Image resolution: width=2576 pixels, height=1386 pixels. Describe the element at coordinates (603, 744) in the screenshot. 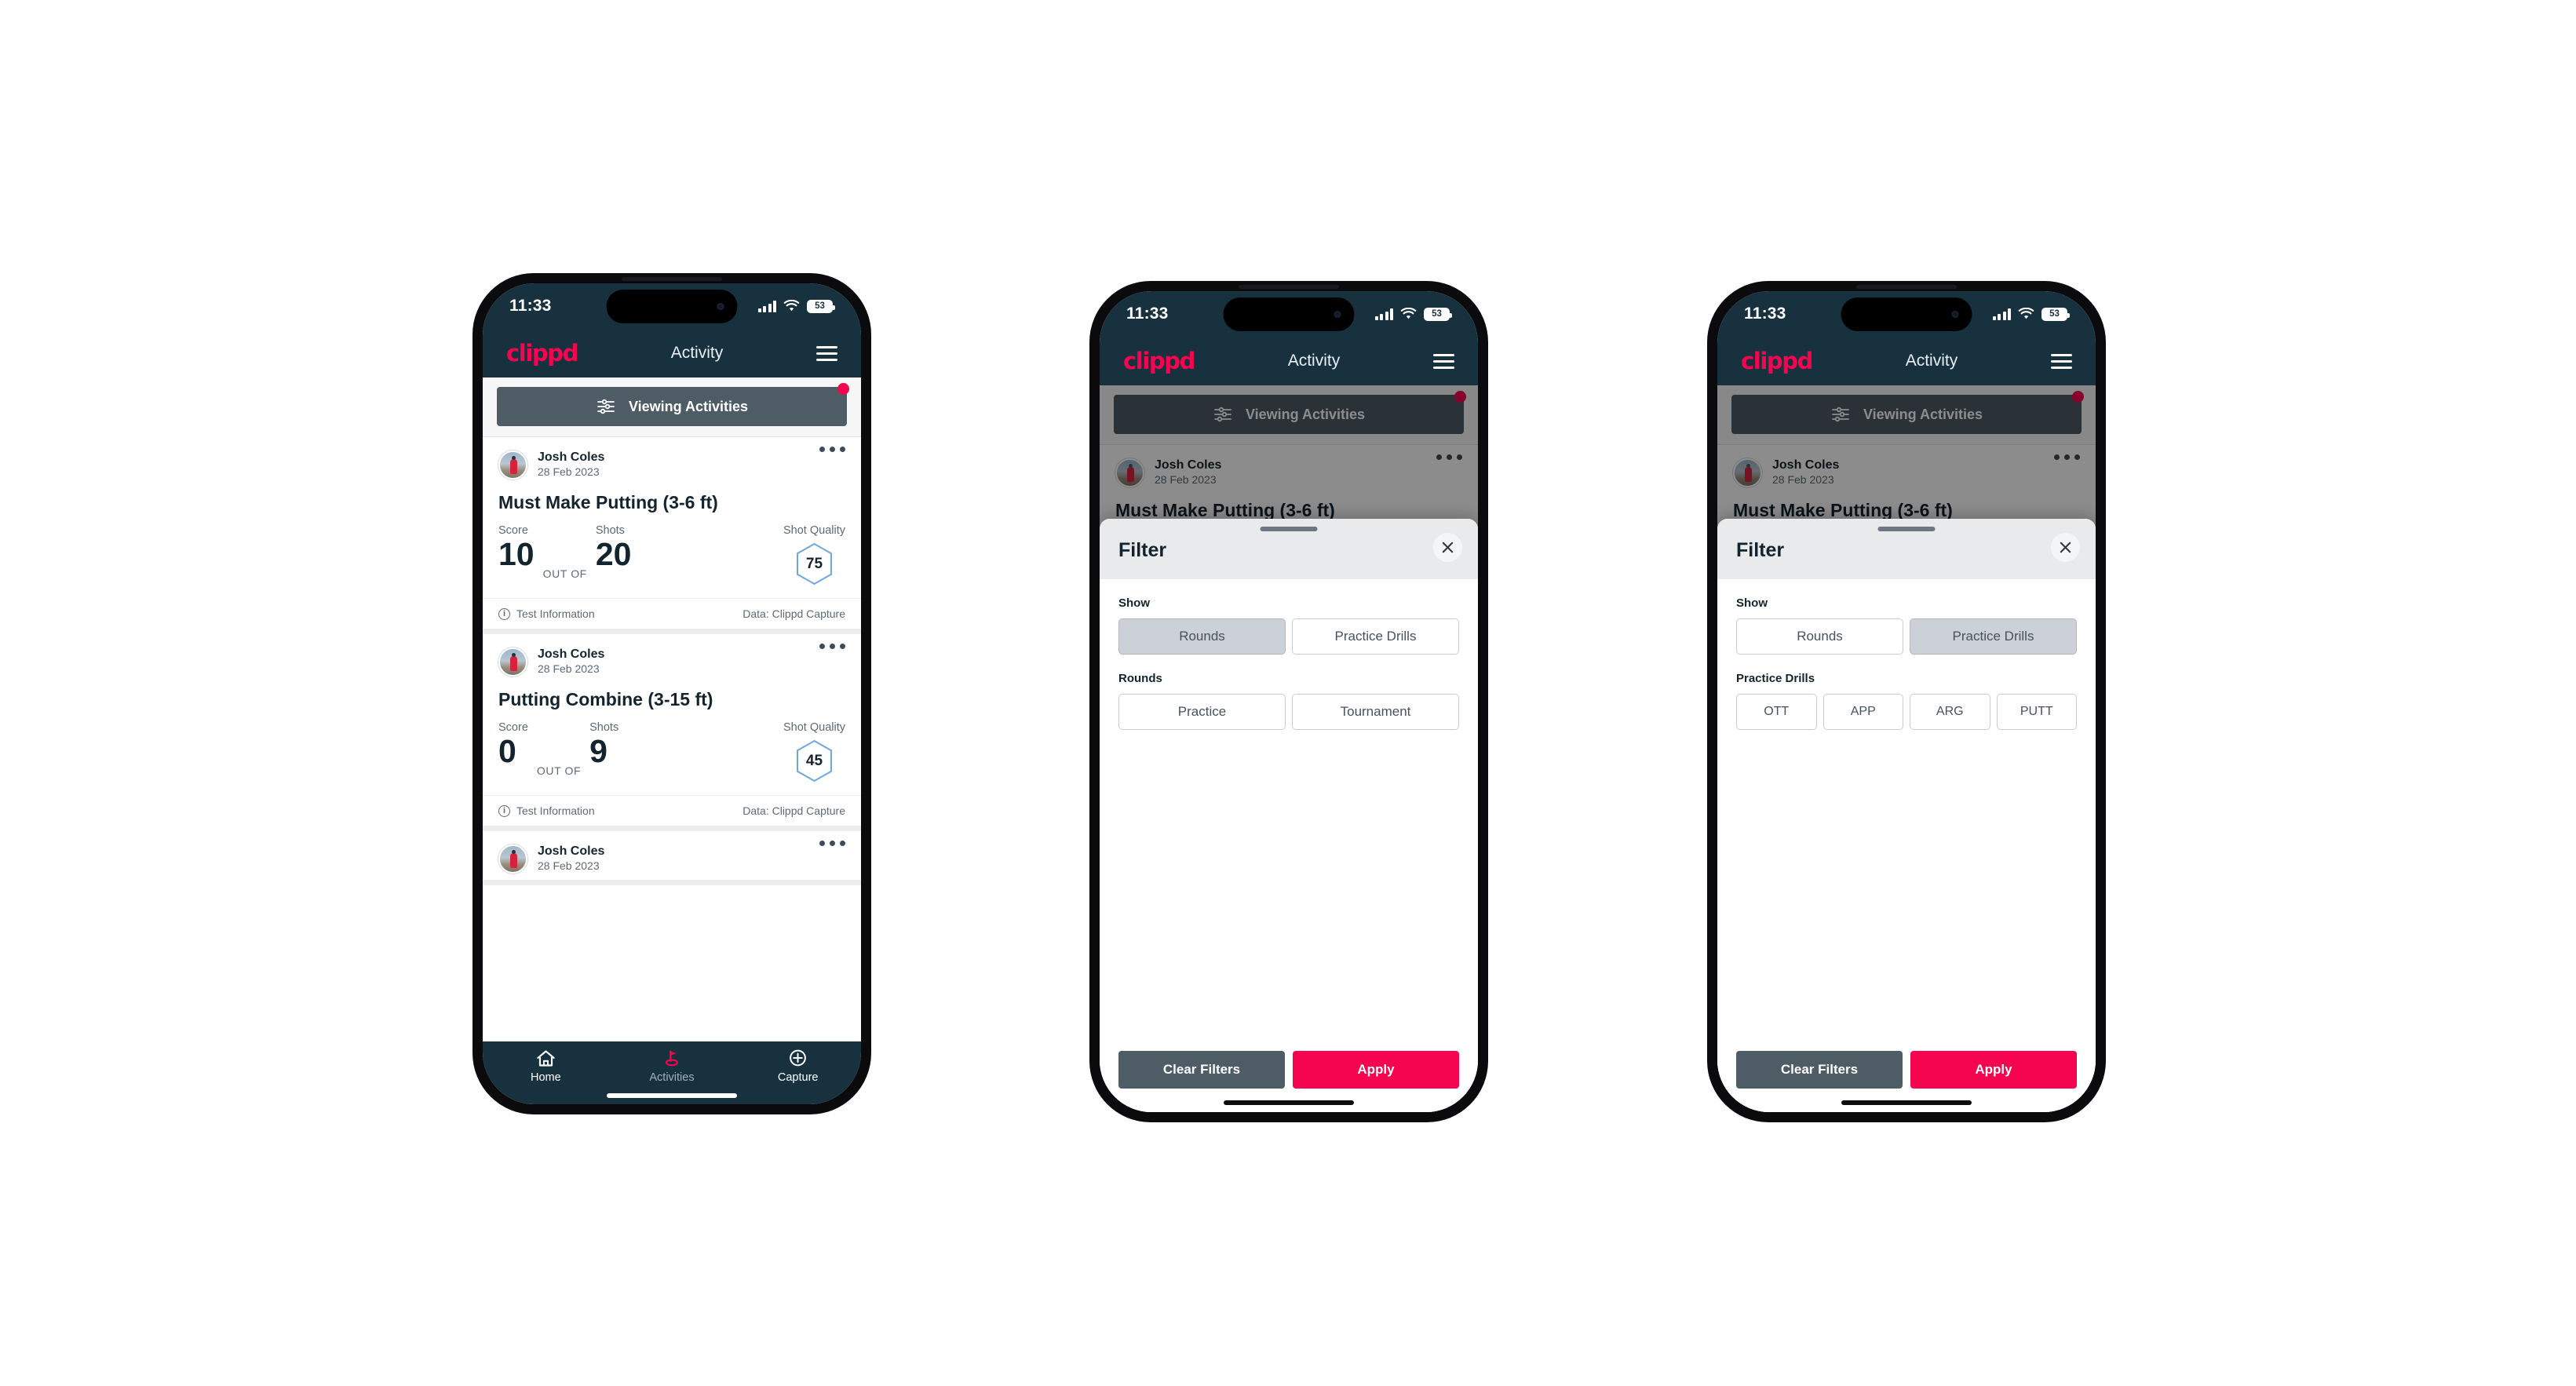

I see `shots-stat: Shots 9` at that location.